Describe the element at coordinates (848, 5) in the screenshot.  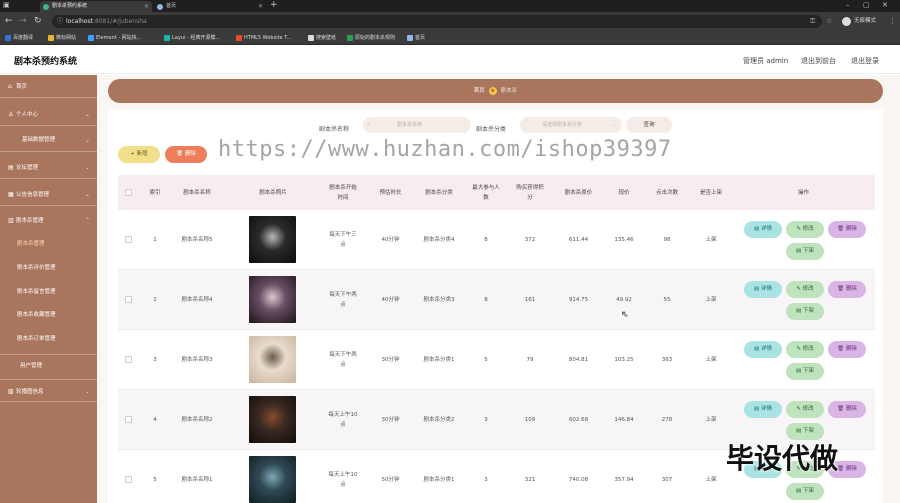
I see `minimize-icon: –` at that location.